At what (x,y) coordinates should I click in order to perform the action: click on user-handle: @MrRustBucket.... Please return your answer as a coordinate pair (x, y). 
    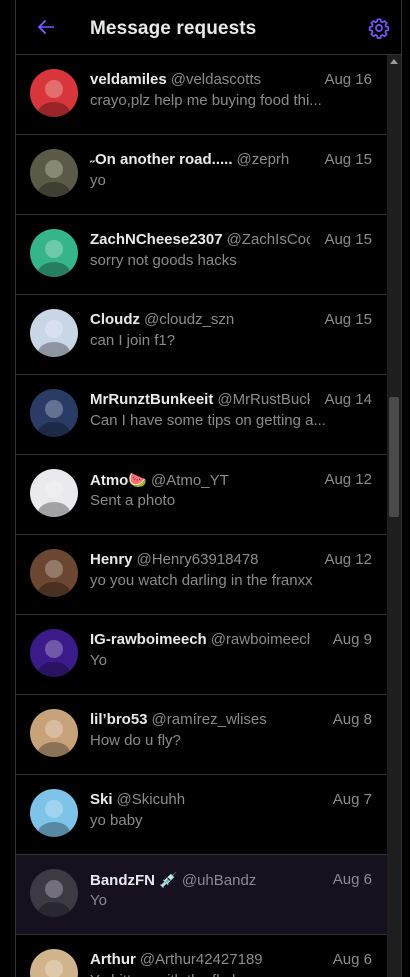
    Looking at the image, I should click on (263, 399).